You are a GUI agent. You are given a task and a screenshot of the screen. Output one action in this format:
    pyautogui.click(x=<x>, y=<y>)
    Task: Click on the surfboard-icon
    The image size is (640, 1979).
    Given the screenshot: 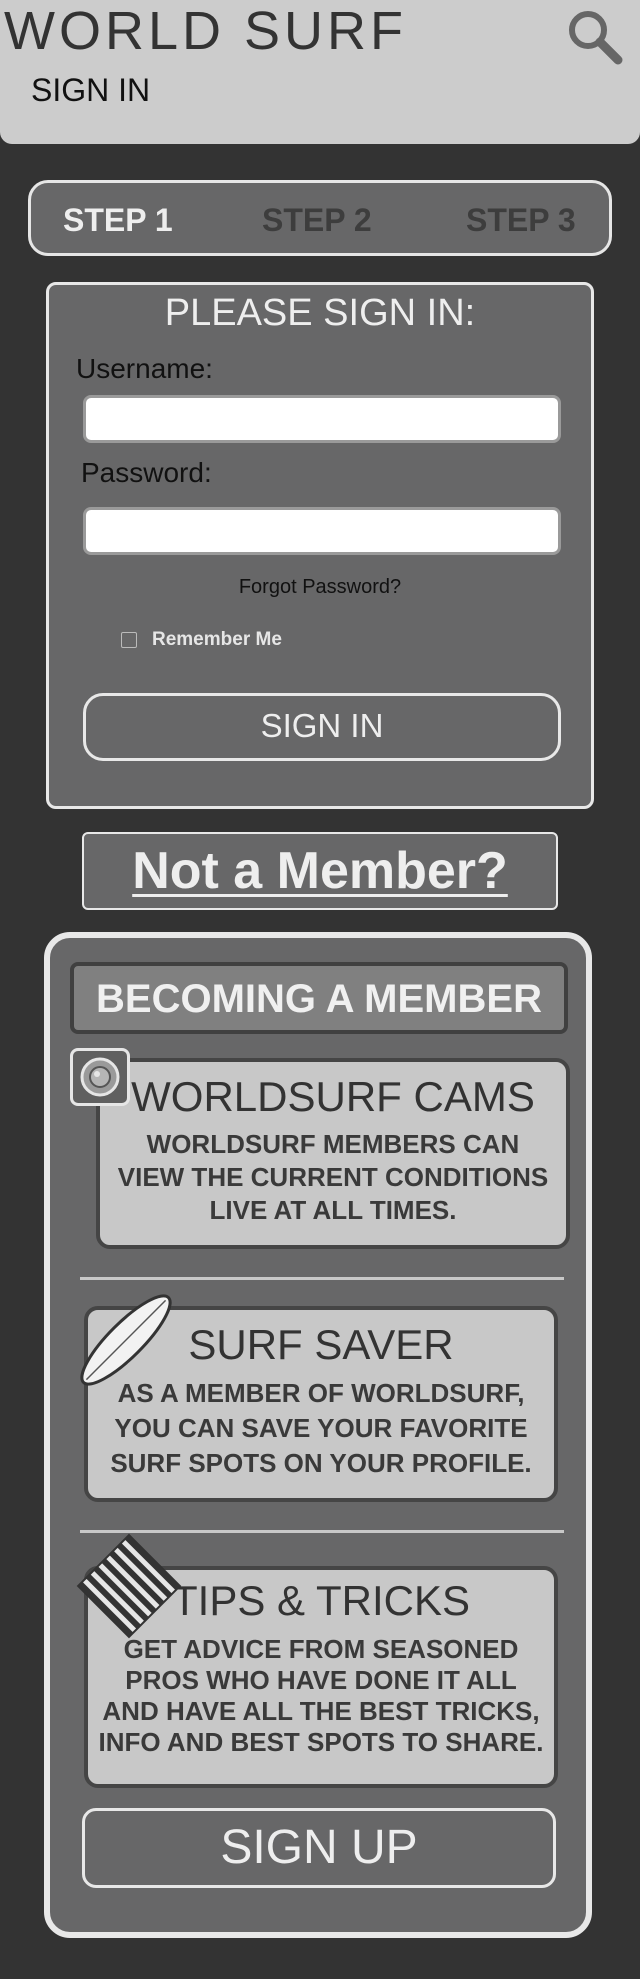 What is the action you would take?
    pyautogui.click(x=126, y=1340)
    